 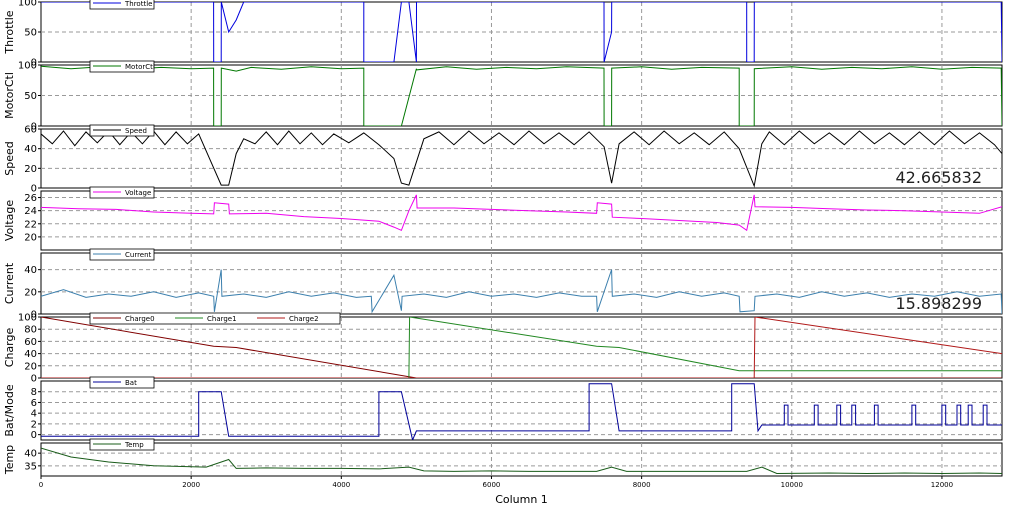 I want to click on y-tick-label: 35, so click(x=30, y=466).